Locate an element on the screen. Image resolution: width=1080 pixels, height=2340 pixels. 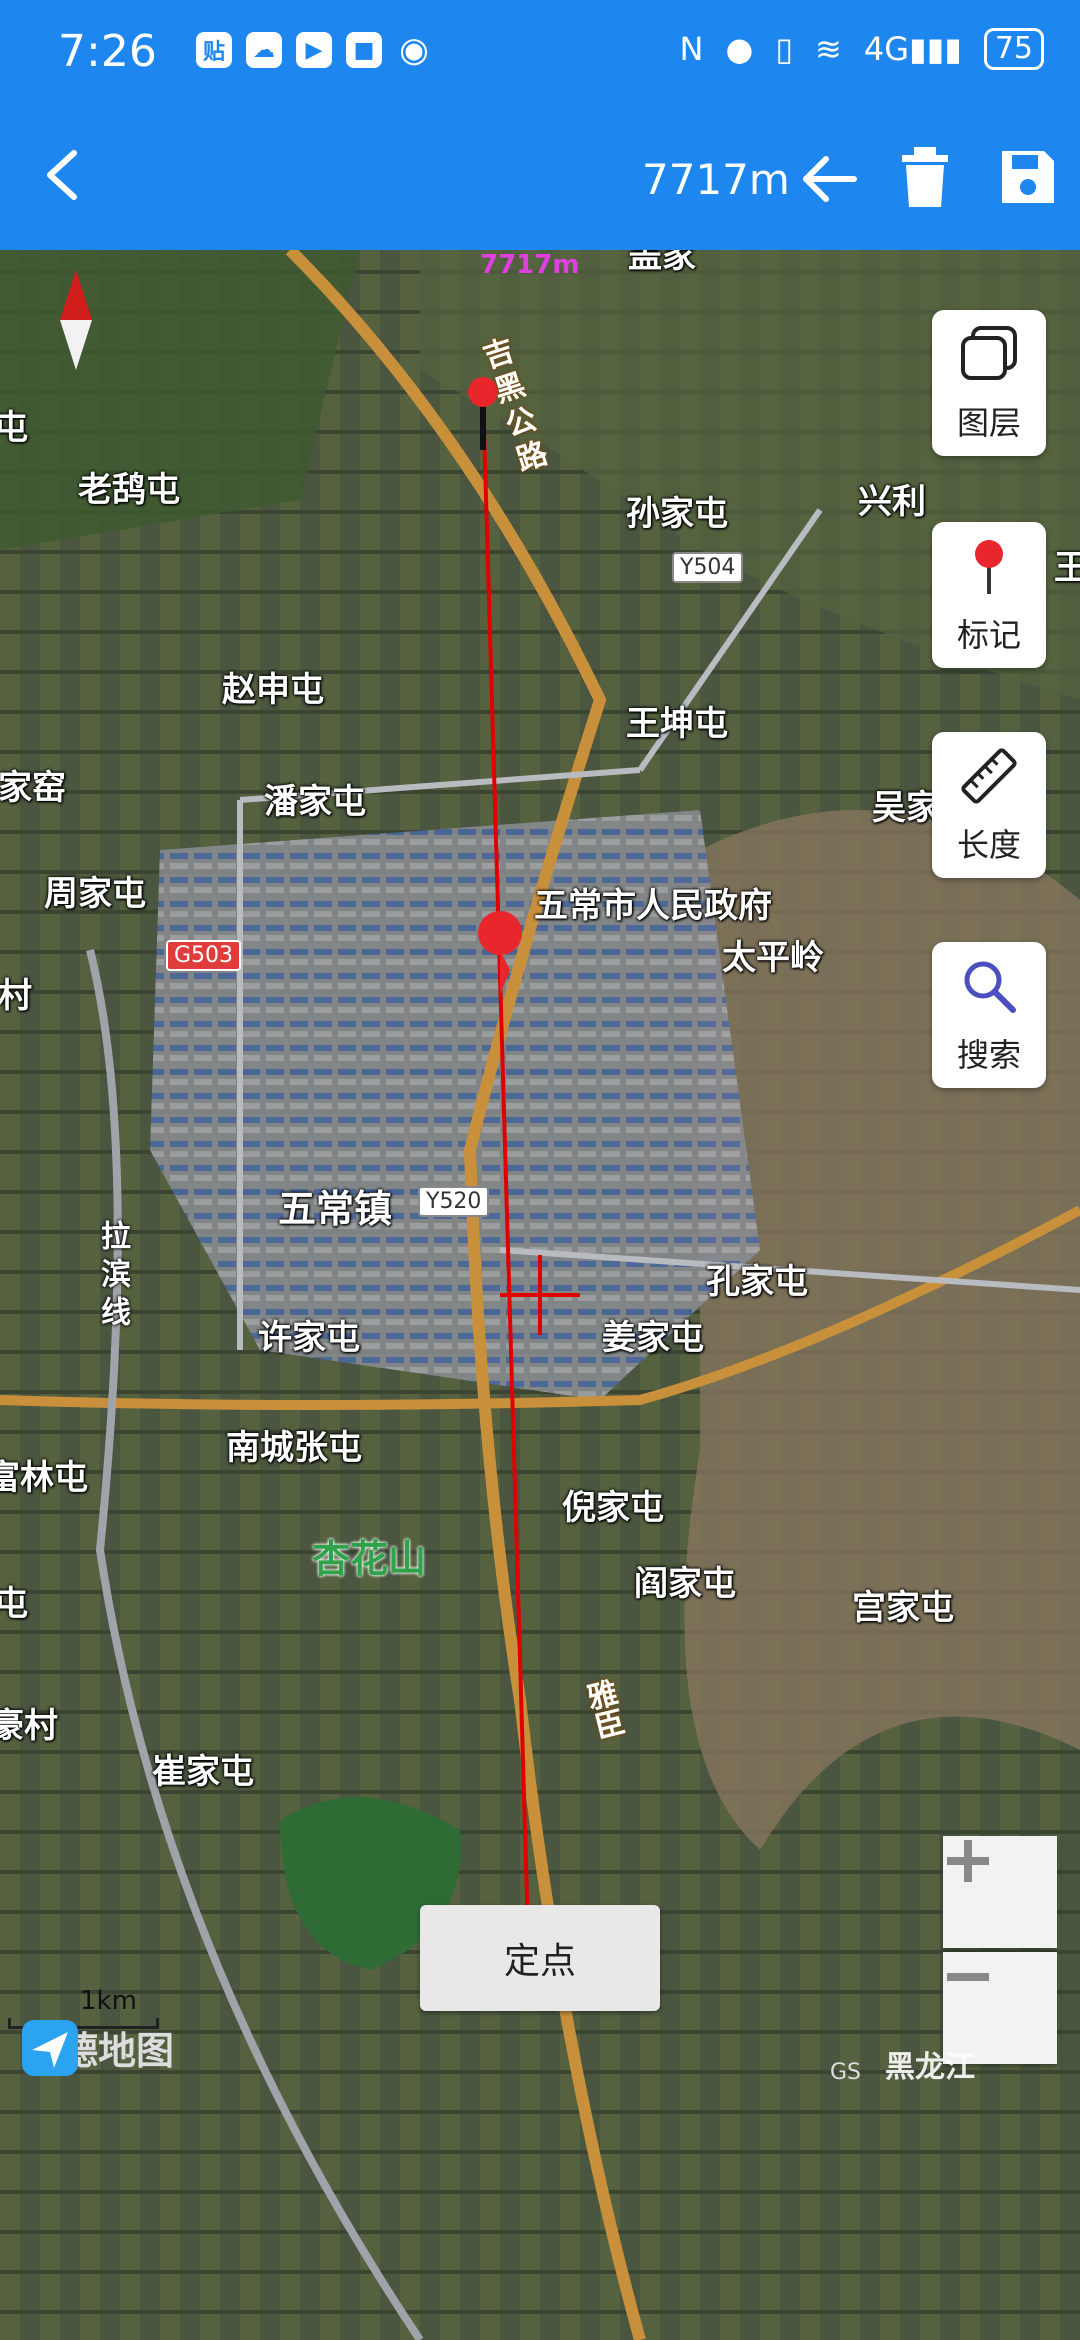
amap-logo-icon is located at coordinates (50, 2048).